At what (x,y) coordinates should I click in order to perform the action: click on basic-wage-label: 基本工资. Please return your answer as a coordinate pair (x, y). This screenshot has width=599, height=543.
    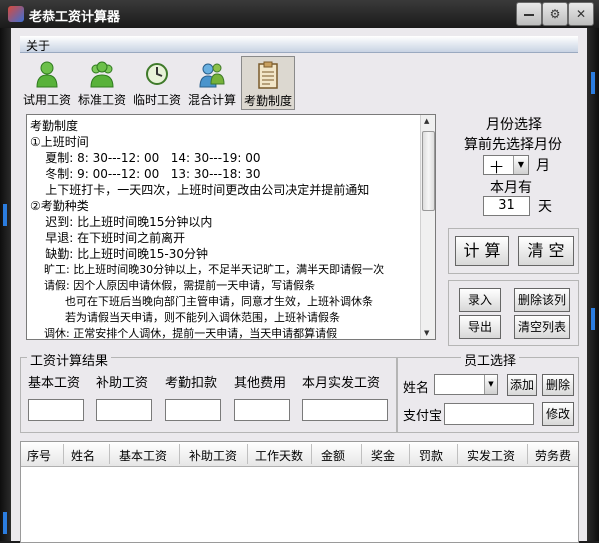
    Looking at the image, I should click on (54, 383).